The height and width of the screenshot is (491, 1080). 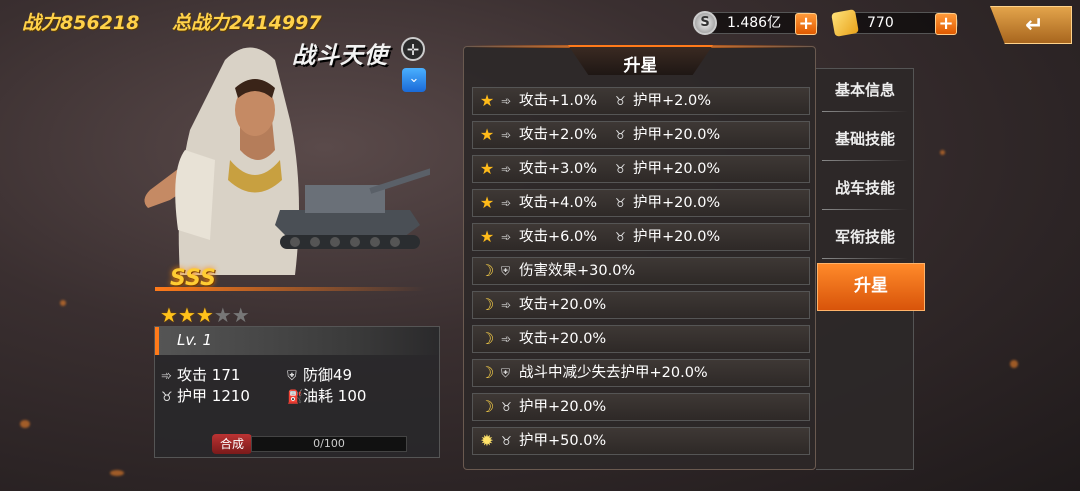 I want to click on bonus-effect: ➾ 攻击+3.0%, so click(x=549, y=169).